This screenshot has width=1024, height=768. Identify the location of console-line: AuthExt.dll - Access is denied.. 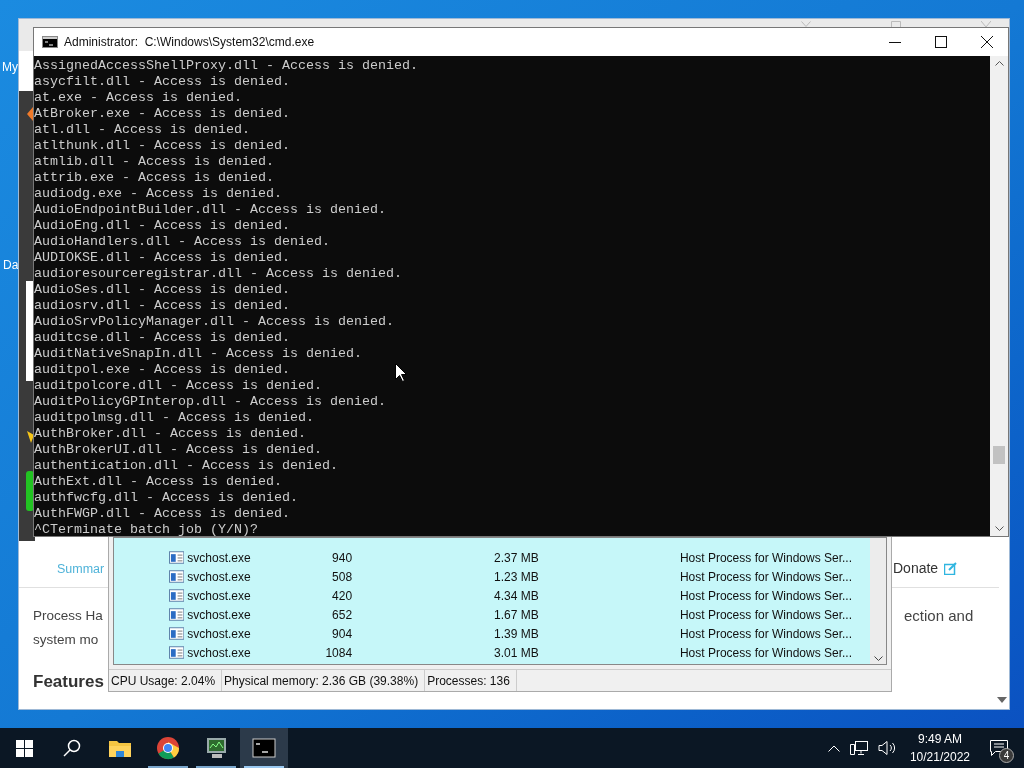
(158, 482).